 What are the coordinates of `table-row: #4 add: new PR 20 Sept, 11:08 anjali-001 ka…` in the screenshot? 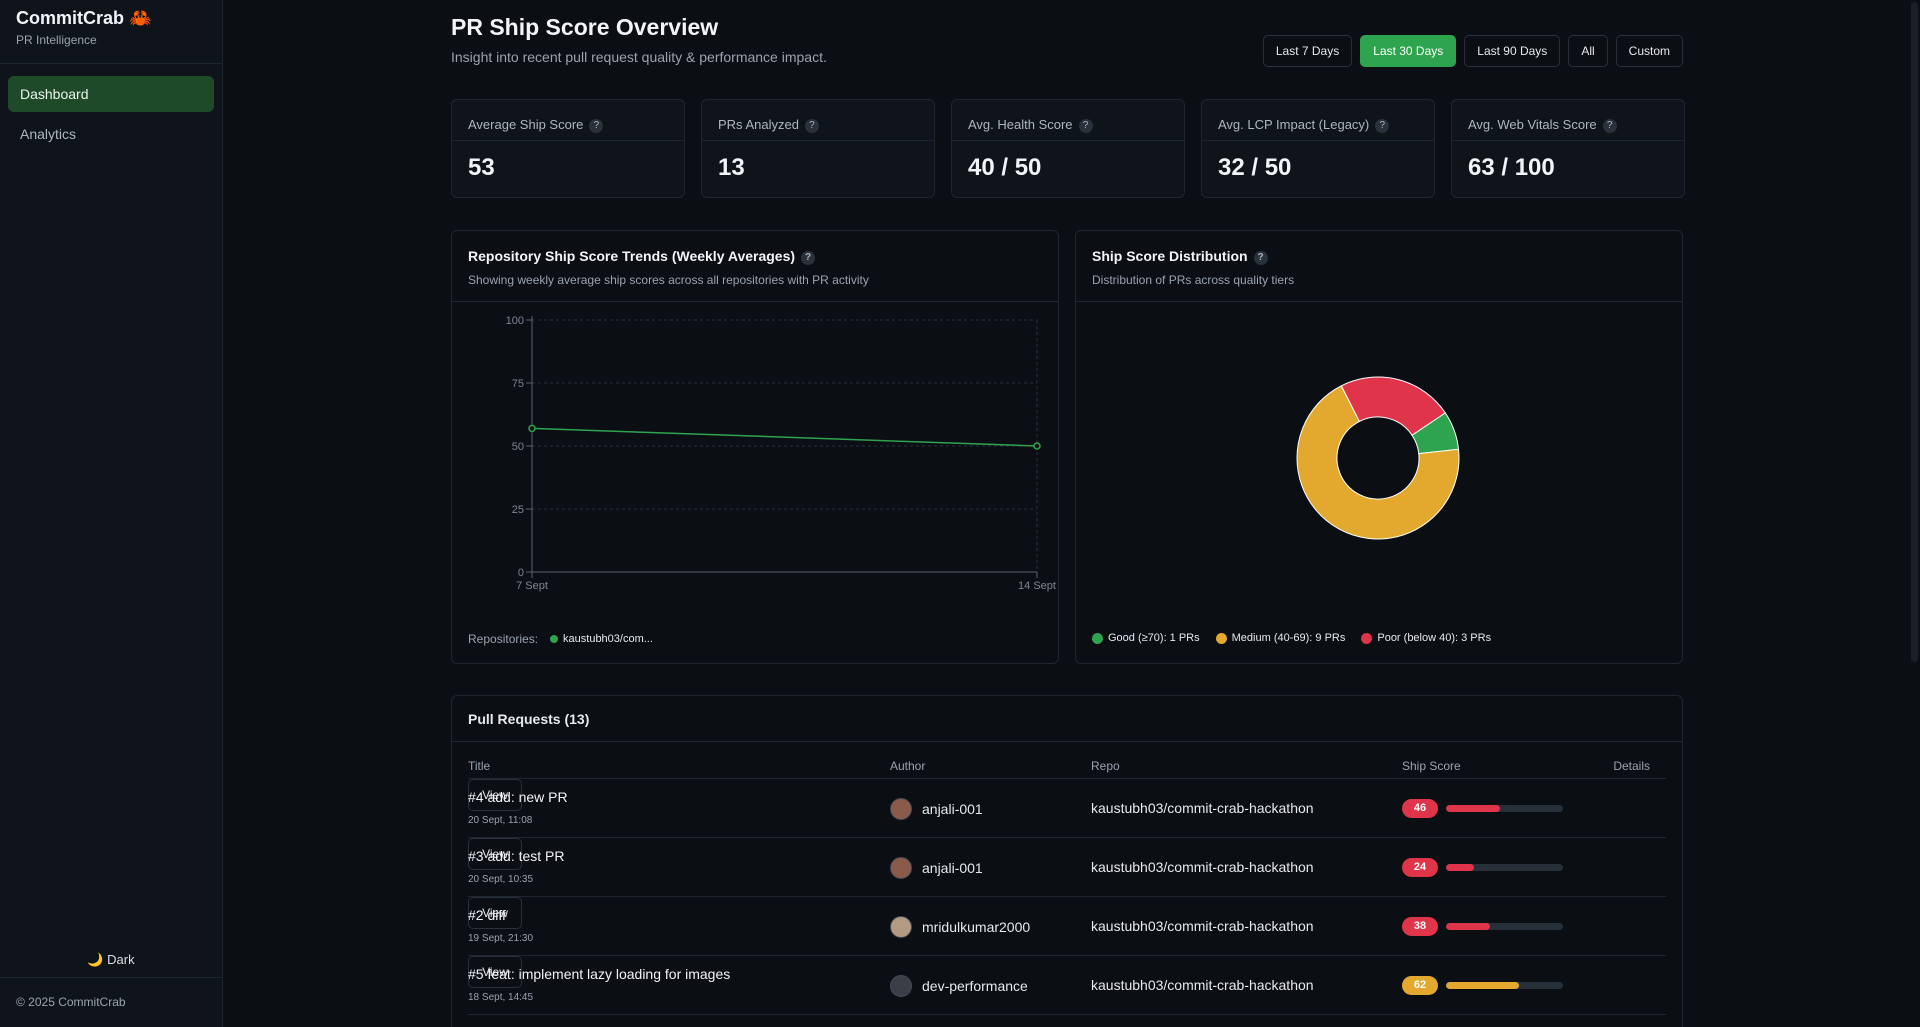 It's located at (1067, 808).